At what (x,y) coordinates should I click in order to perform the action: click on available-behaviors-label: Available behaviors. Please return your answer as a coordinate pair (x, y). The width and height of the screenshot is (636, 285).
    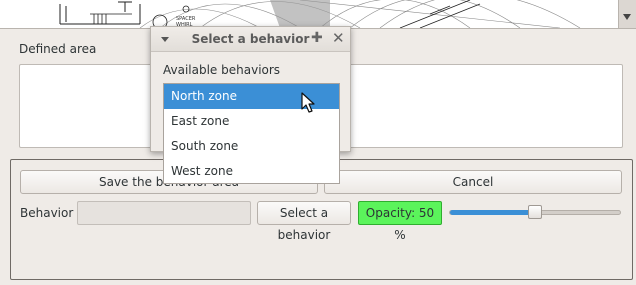
    Looking at the image, I should click on (222, 70).